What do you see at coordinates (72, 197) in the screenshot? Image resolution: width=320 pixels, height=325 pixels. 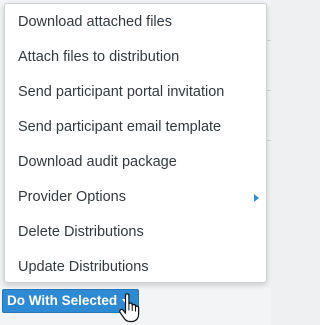 I see `menu-item-label: Provider Options` at bounding box center [72, 197].